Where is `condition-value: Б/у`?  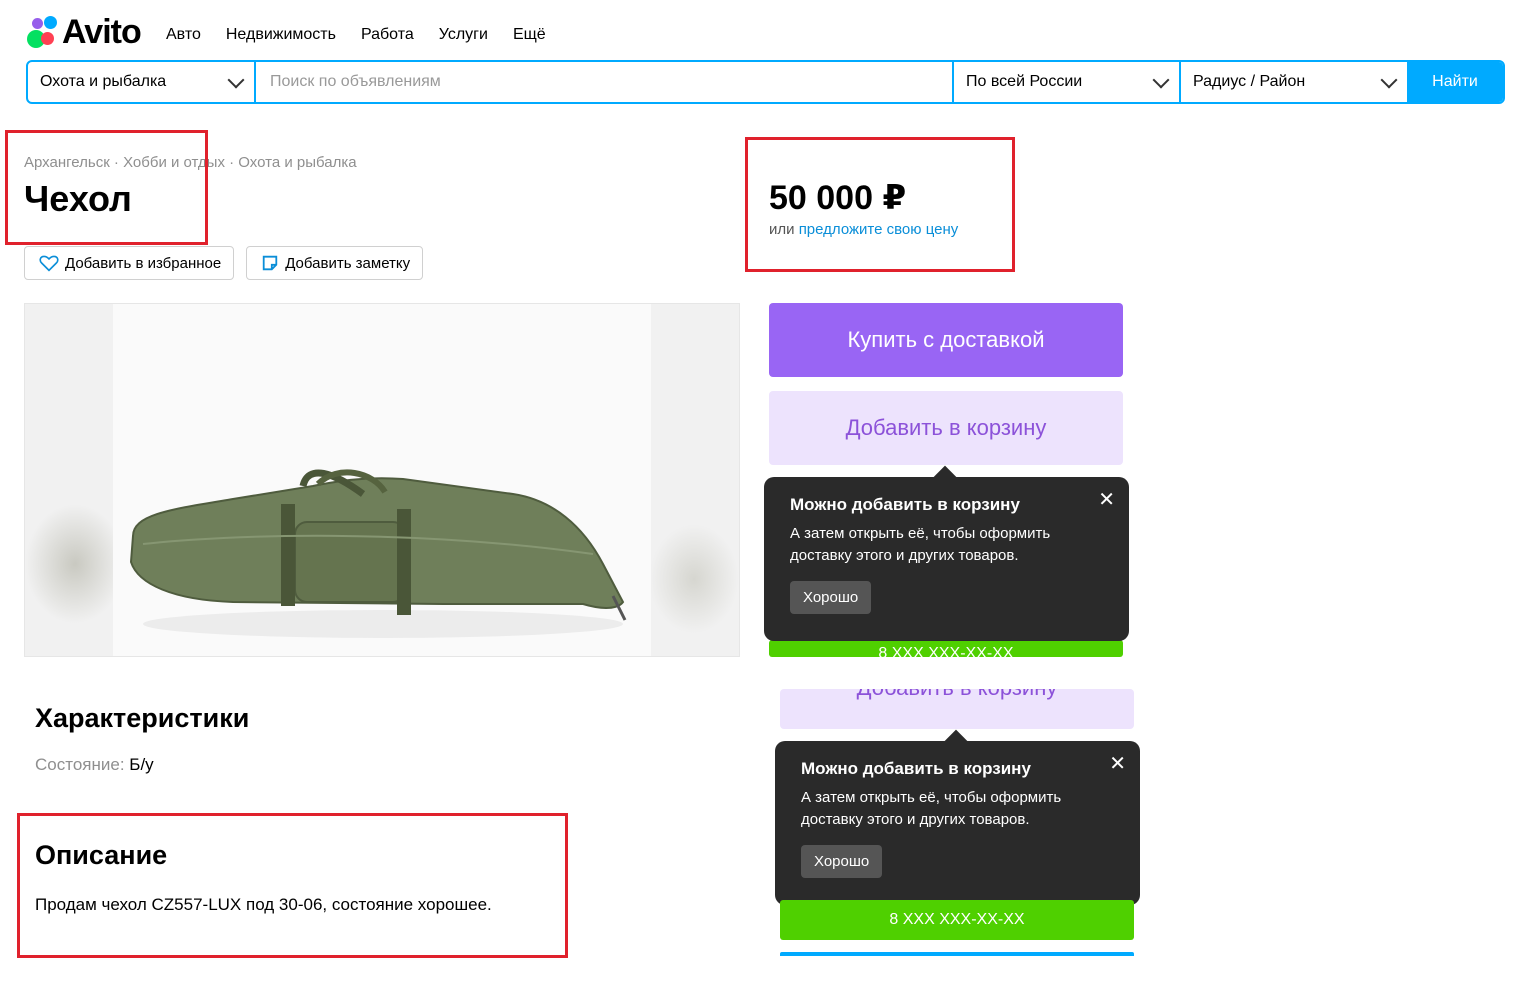 condition-value: Б/у is located at coordinates (141, 764).